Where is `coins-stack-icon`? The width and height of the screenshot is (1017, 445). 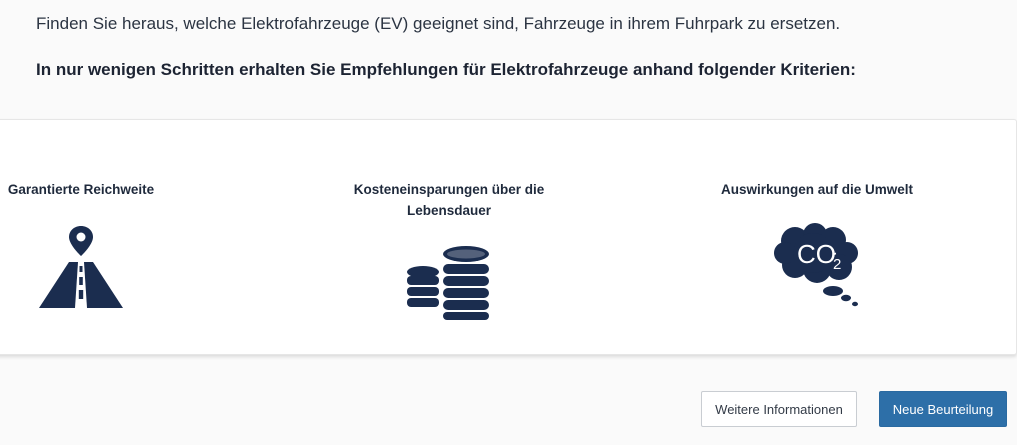
coins-stack-icon is located at coordinates (448, 283).